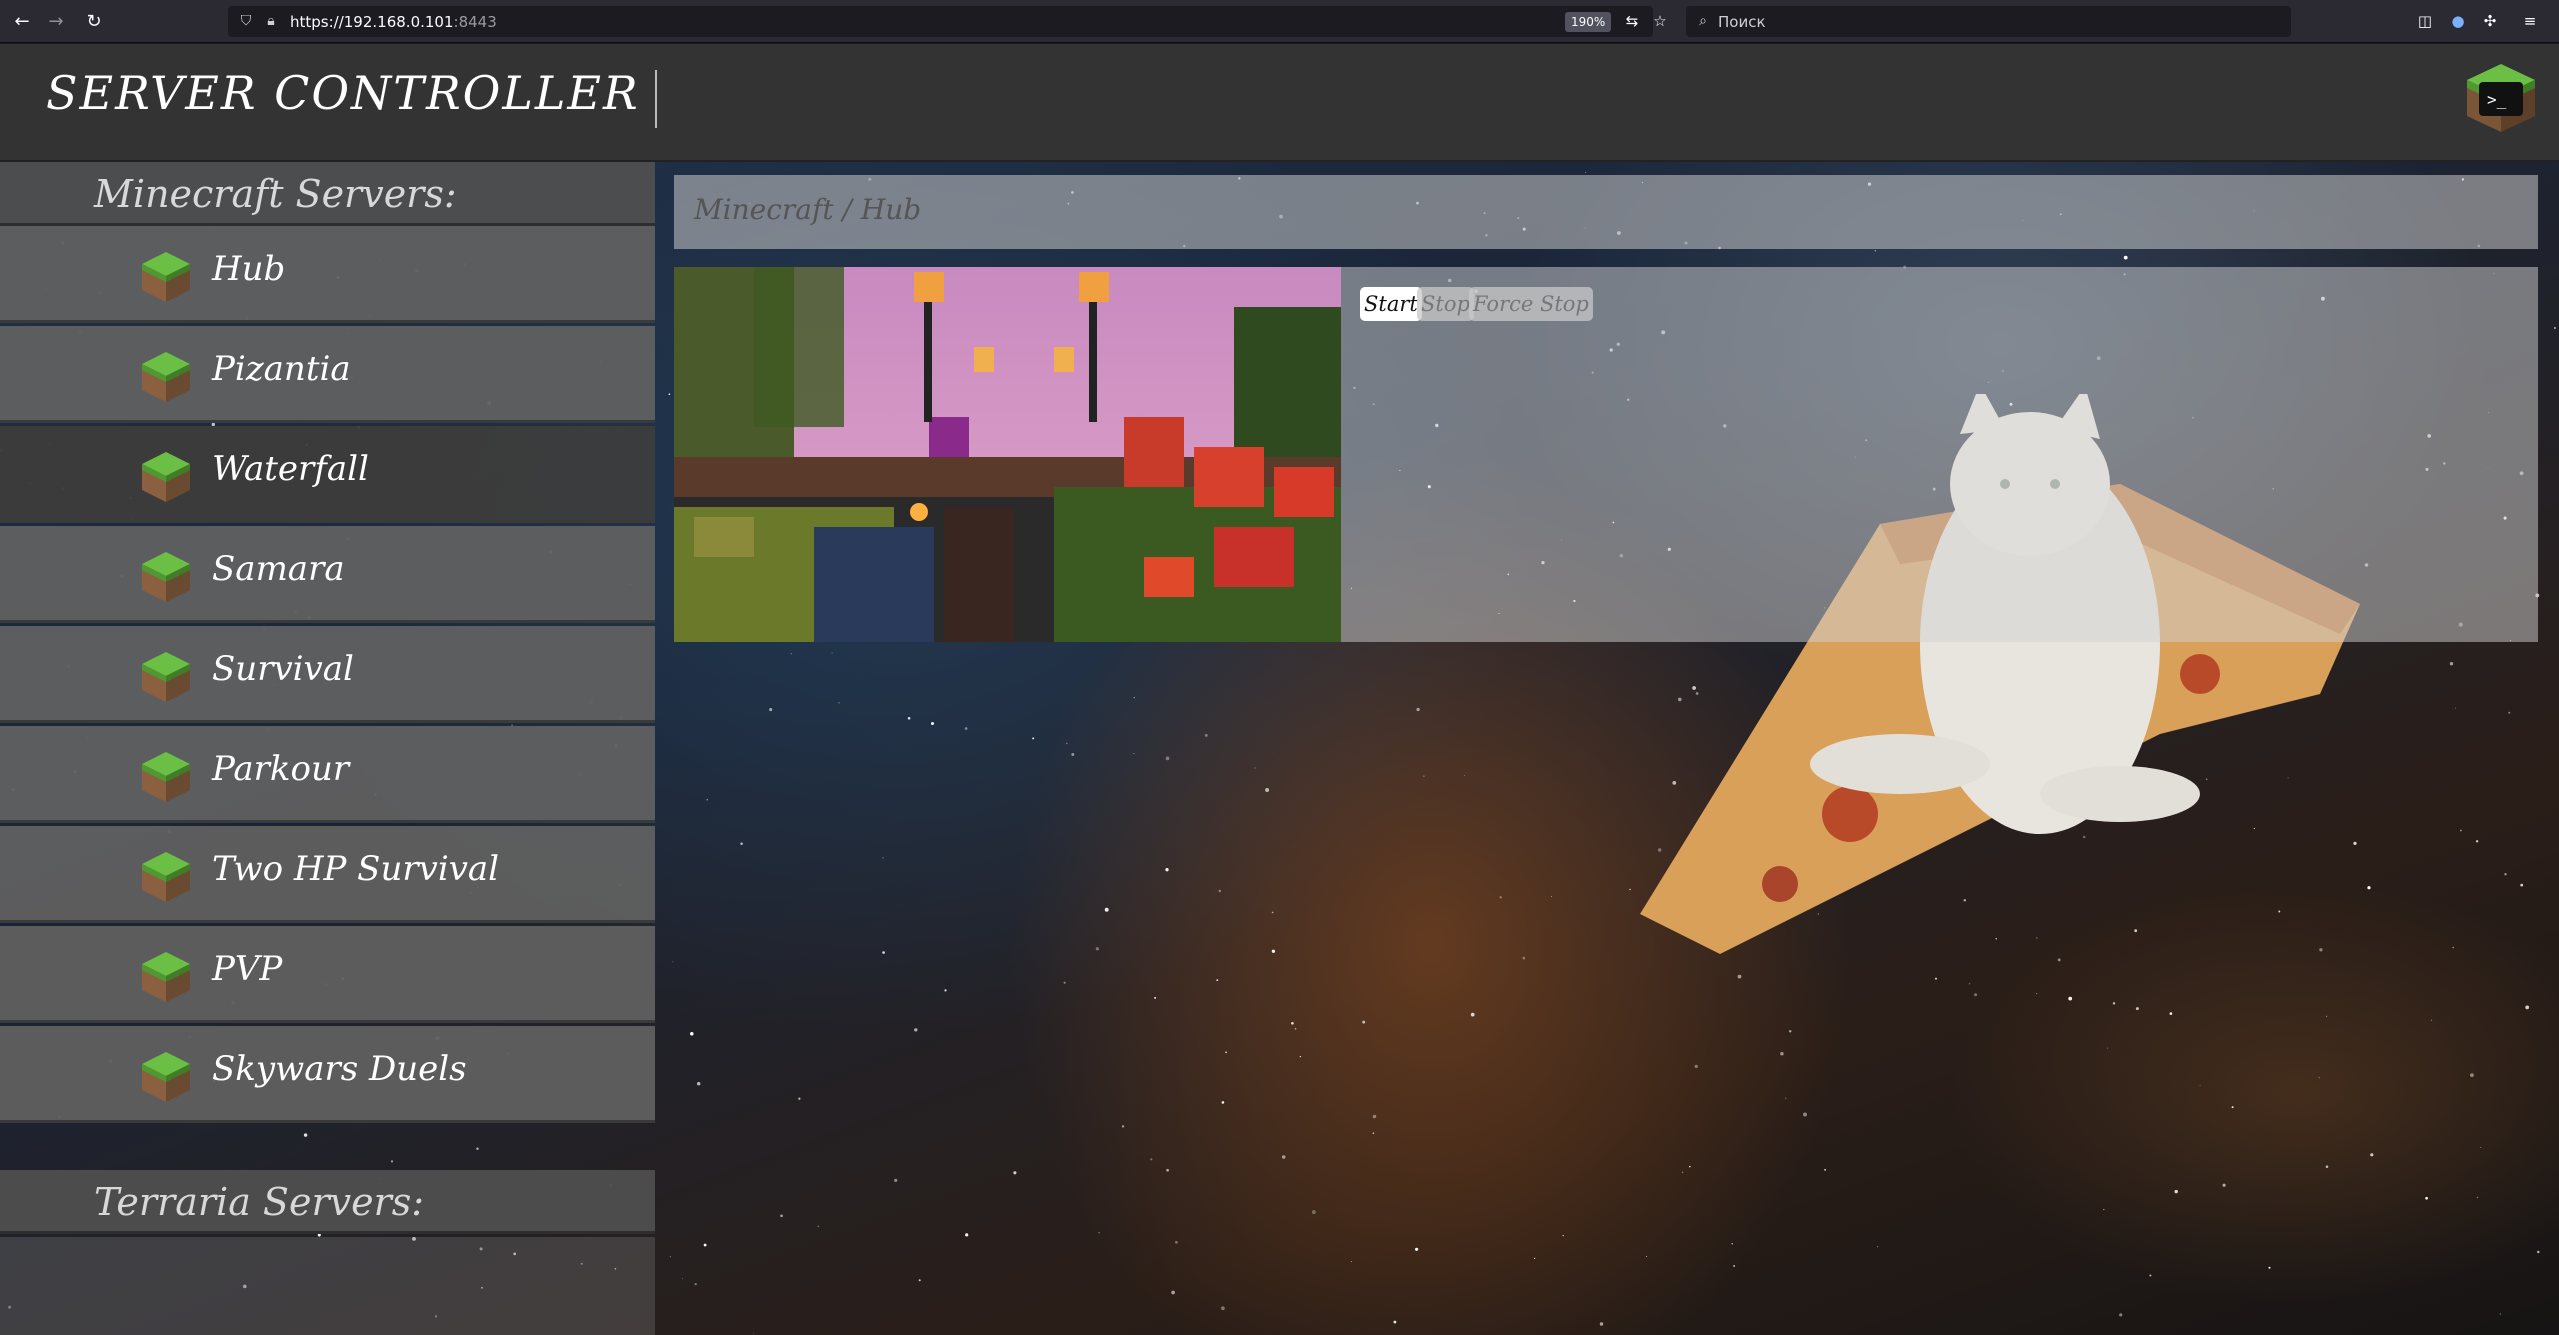  Describe the element at coordinates (56, 22) in the screenshot. I see `forward-arrow-icon: →` at that location.